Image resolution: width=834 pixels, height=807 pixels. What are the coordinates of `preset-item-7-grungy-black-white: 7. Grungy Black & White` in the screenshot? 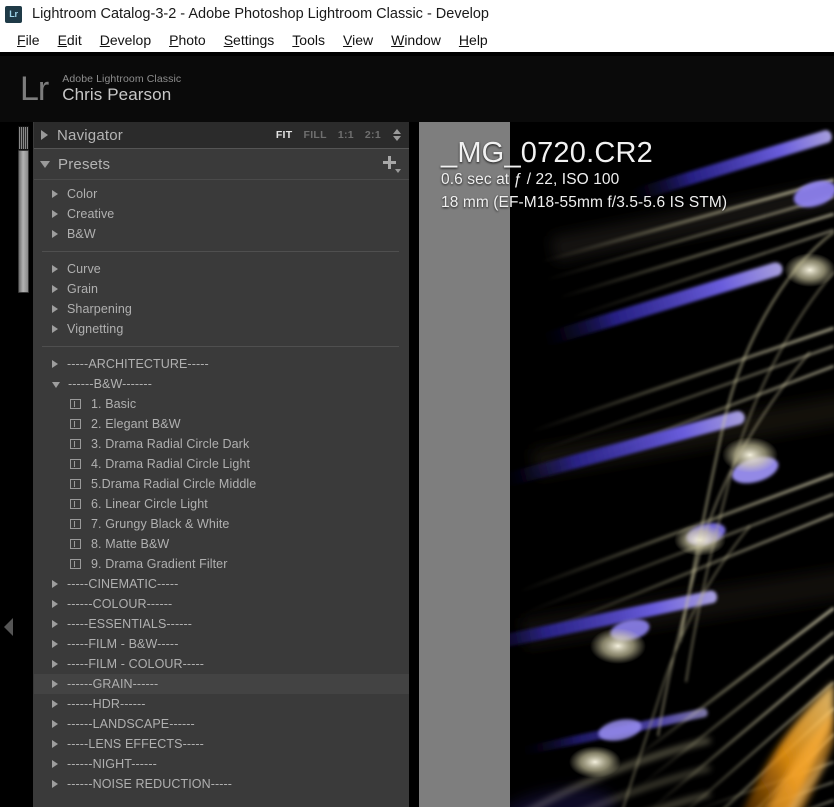 It's located at (221, 524).